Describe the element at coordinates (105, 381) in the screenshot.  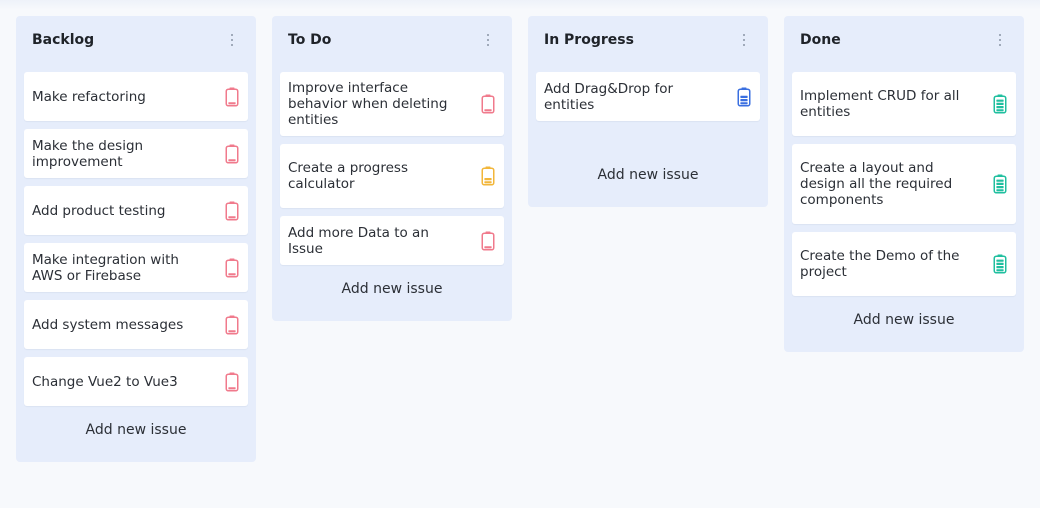
I see `issue-title: Change Vue2 to Vue3` at that location.